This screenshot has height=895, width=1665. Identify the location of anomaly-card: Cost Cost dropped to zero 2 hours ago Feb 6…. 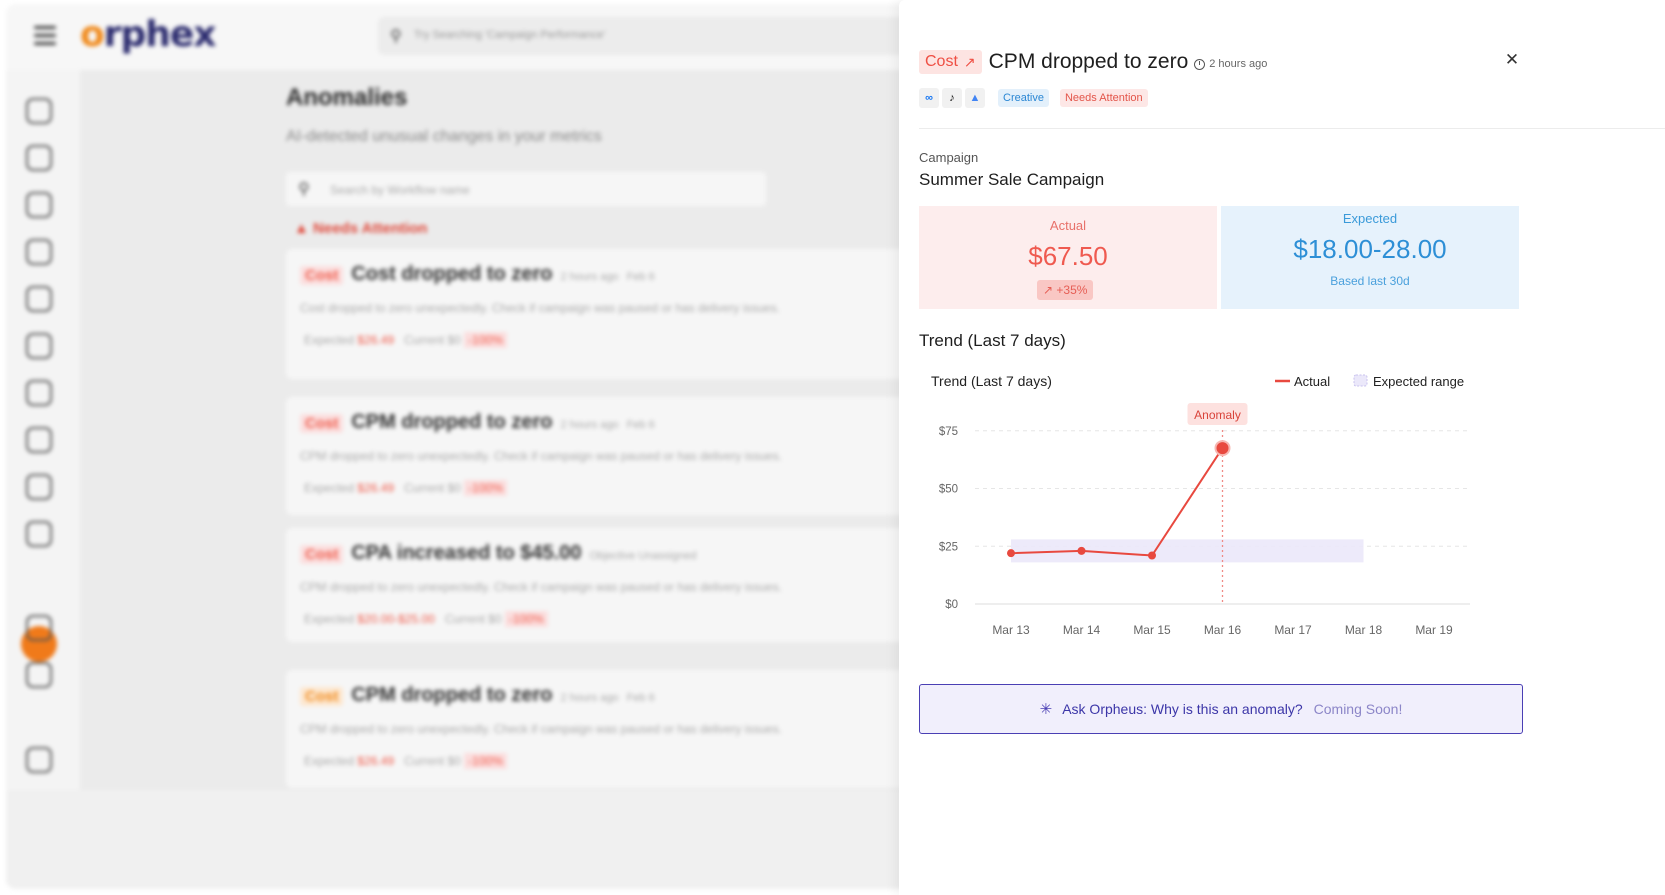
(606, 314).